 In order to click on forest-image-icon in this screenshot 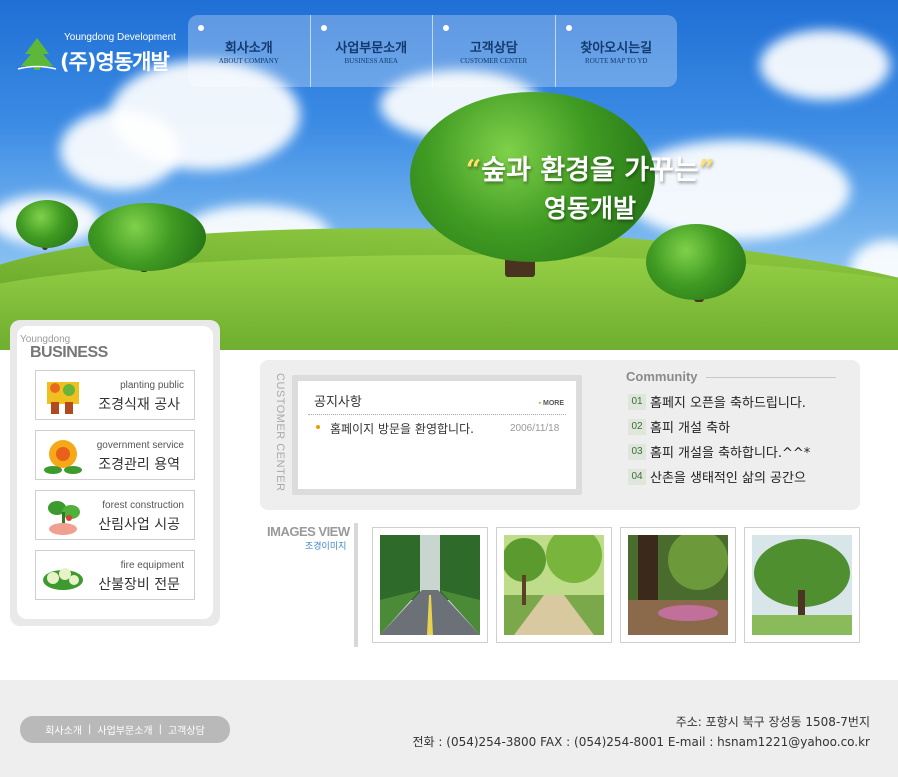, I will do `click(678, 585)`.